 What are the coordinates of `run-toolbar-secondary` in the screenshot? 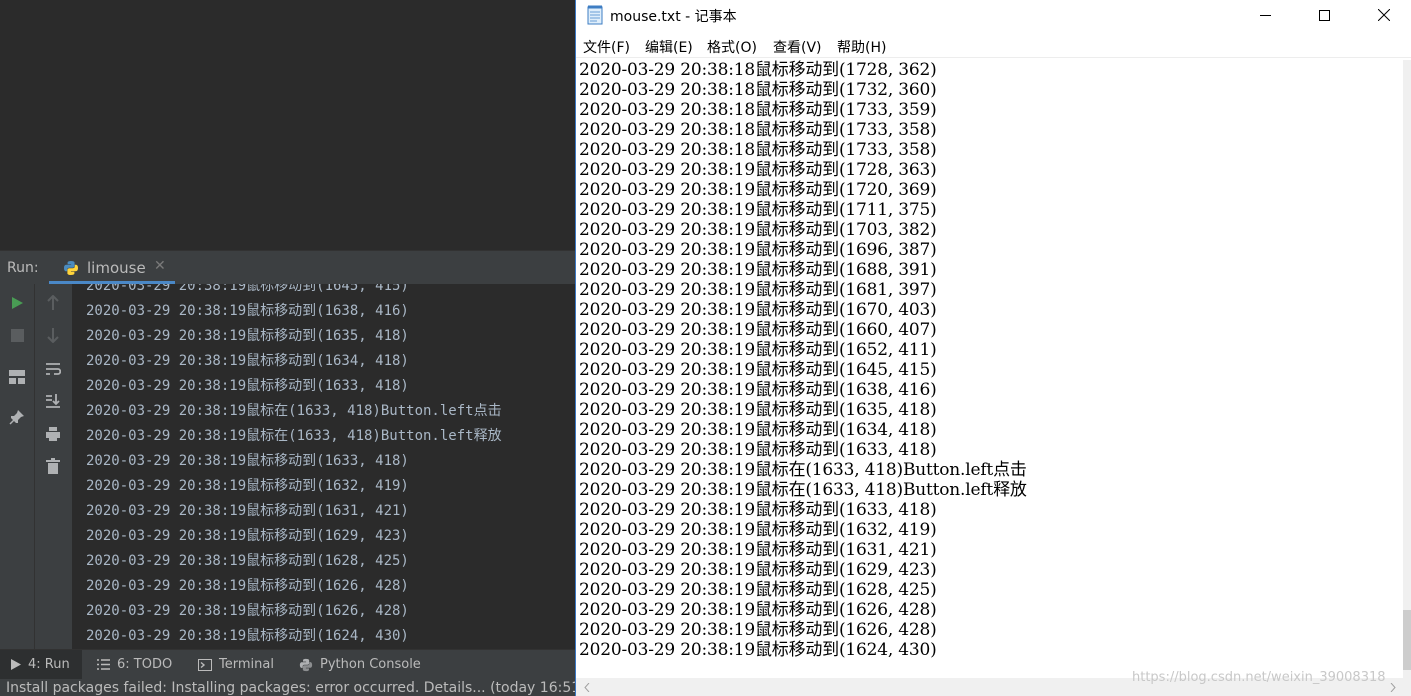 It's located at (53, 466).